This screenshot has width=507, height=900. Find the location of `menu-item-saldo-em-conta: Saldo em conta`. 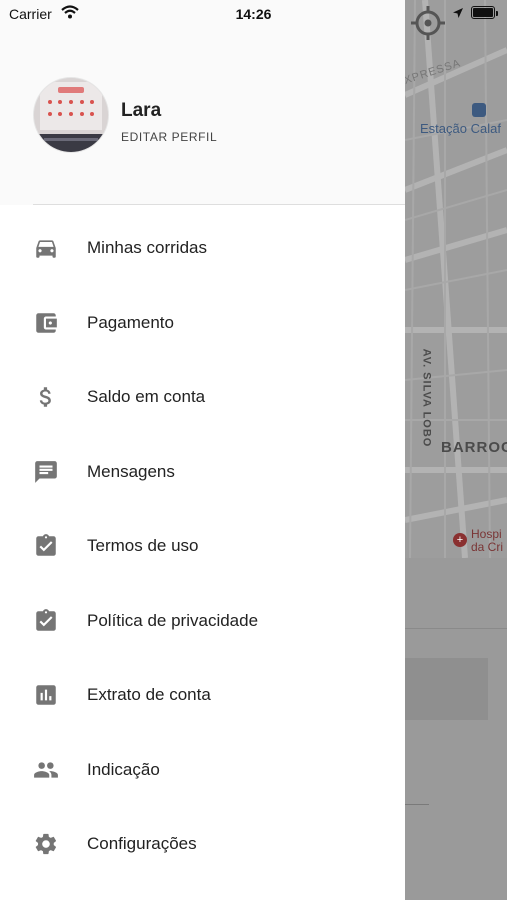

menu-item-saldo-em-conta: Saldo em conta is located at coordinates (202, 397).